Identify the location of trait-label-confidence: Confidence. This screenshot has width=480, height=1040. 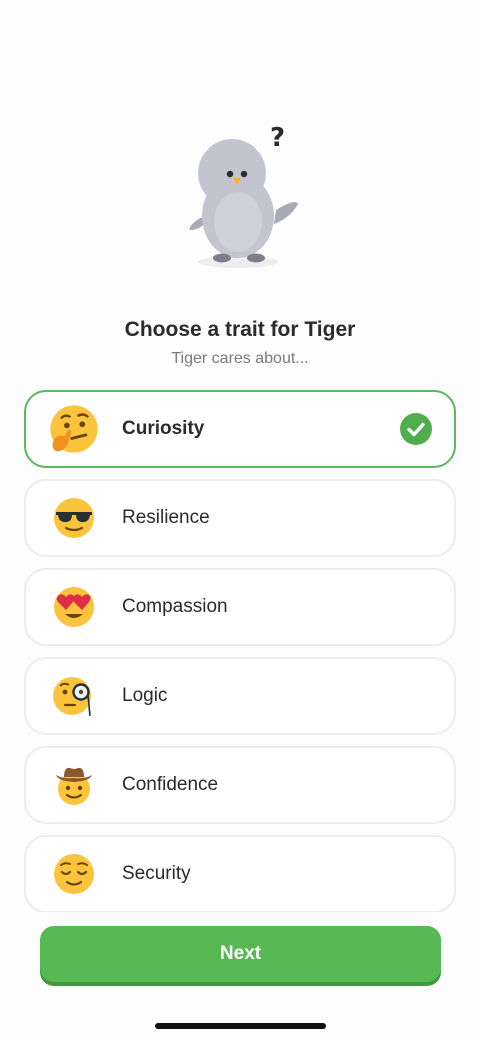
(170, 784).